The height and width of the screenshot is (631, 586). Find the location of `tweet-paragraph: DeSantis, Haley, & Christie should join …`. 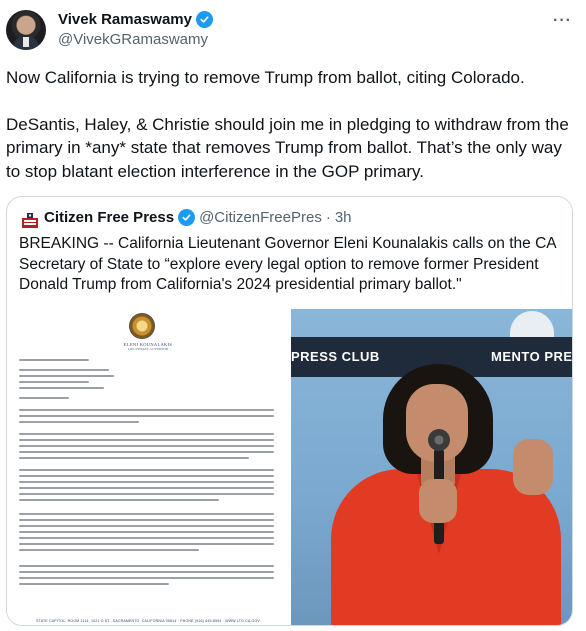

tweet-paragraph: DeSantis, Haley, & Christie should join … is located at coordinates (287, 147).